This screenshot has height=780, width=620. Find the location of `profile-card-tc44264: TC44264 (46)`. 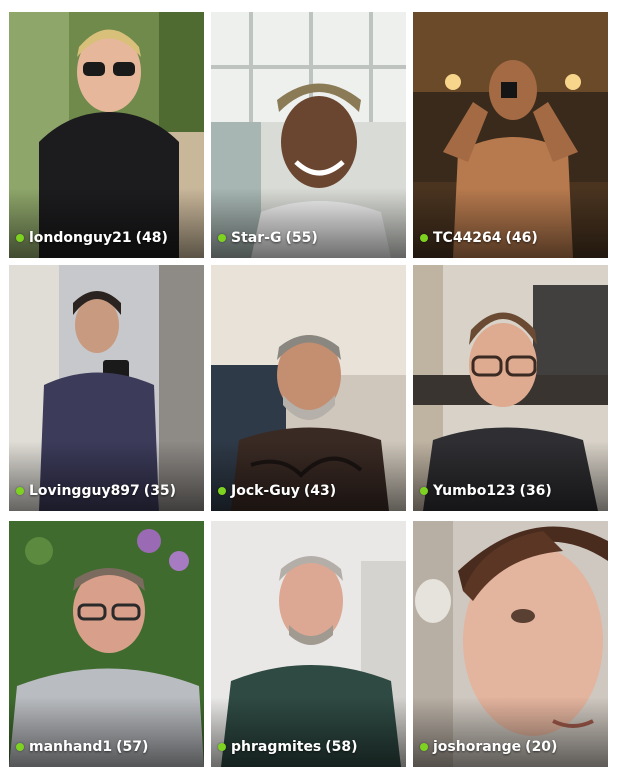

profile-card-tc44264: TC44264 (46) is located at coordinates (510, 135).